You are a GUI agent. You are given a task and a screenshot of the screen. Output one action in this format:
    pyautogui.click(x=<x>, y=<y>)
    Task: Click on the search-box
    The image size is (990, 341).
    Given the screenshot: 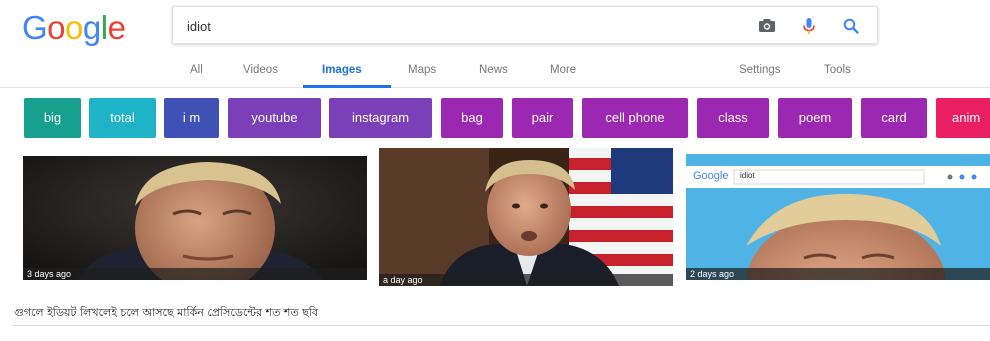 What is the action you would take?
    pyautogui.click(x=525, y=25)
    